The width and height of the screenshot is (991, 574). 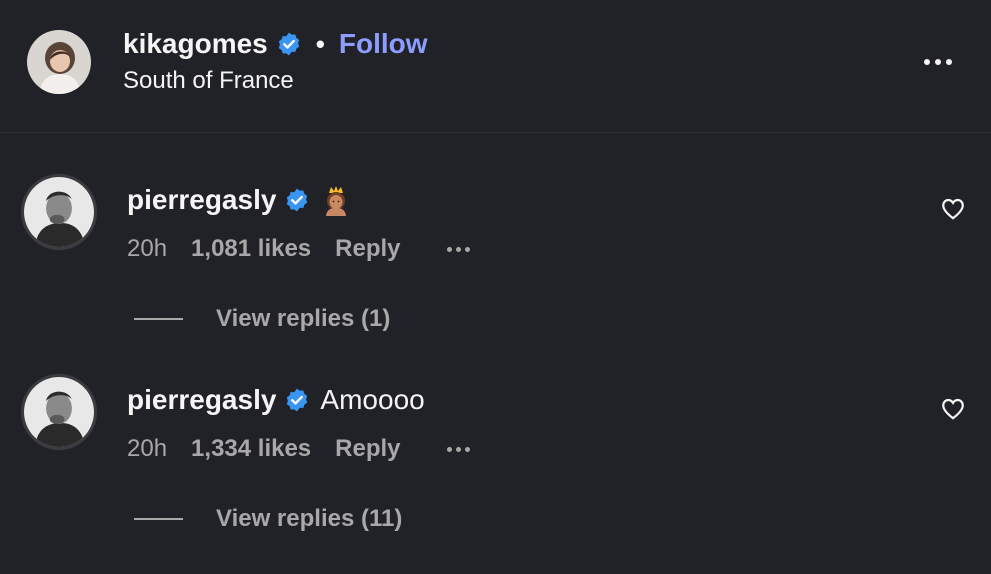 I want to click on avatar, so click(x=59, y=62).